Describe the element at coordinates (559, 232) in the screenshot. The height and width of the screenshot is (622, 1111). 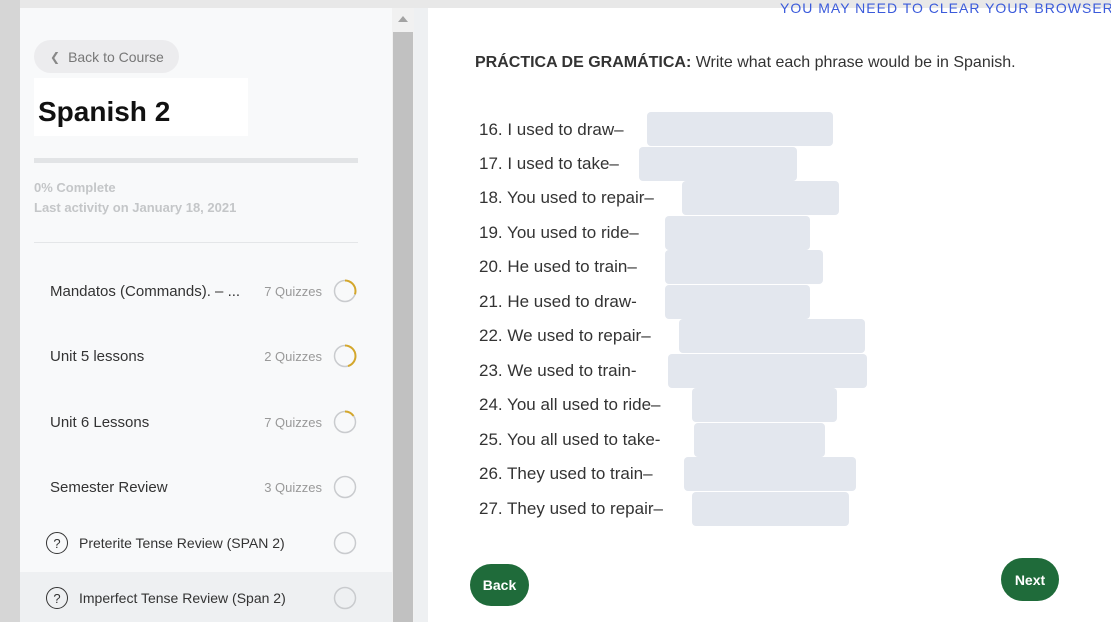
I see `question-text: 19. You used to ride–` at that location.